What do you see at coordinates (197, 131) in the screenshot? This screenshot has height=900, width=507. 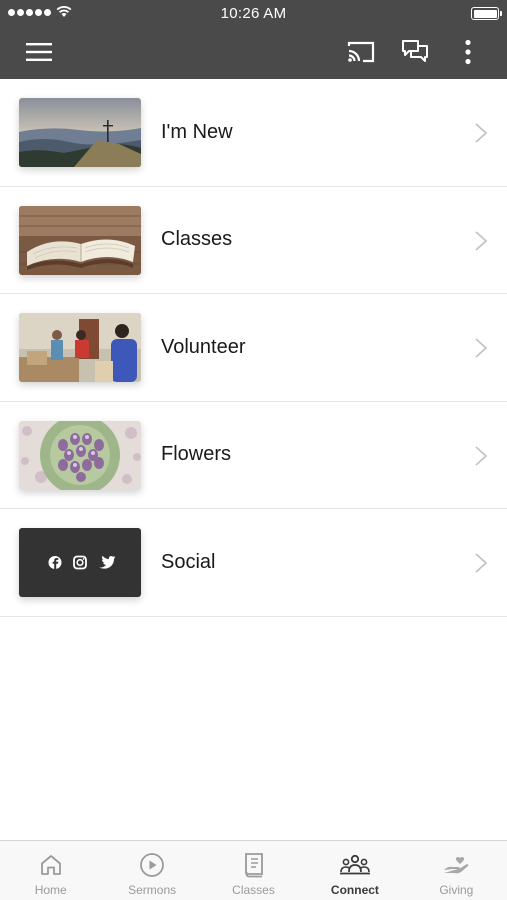 I see `list-item-label: I'm New` at bounding box center [197, 131].